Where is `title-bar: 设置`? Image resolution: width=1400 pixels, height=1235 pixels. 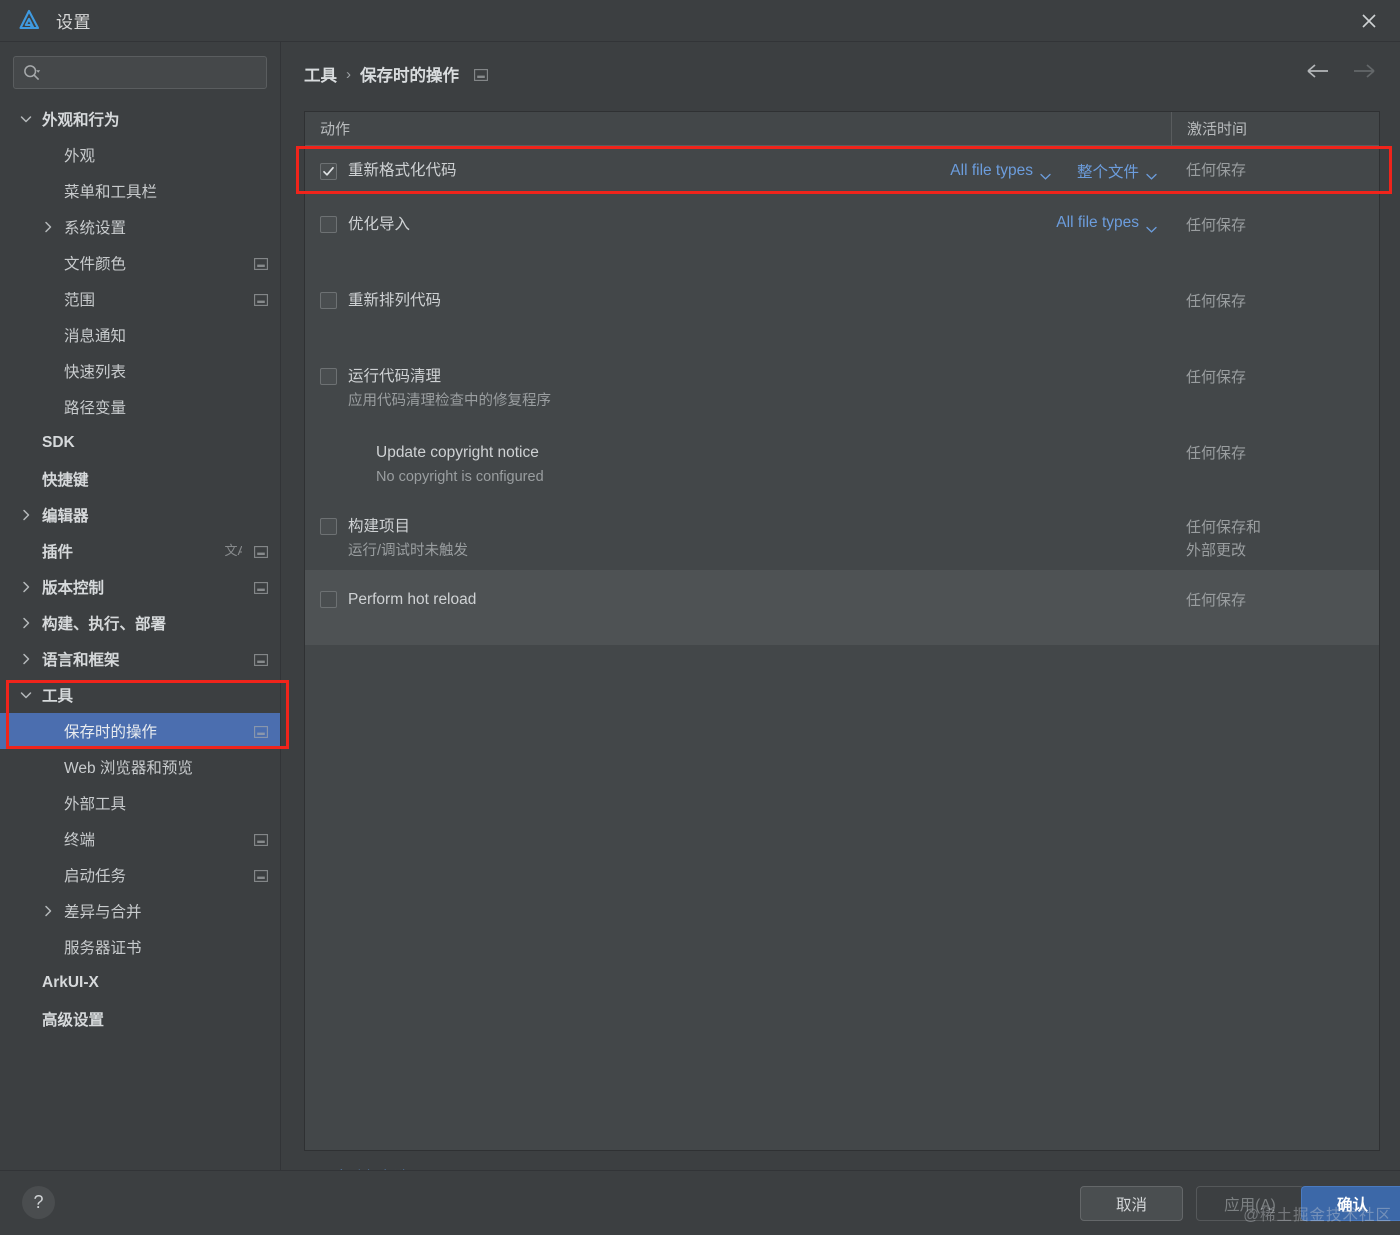
title-bar: 设置 is located at coordinates (700, 21).